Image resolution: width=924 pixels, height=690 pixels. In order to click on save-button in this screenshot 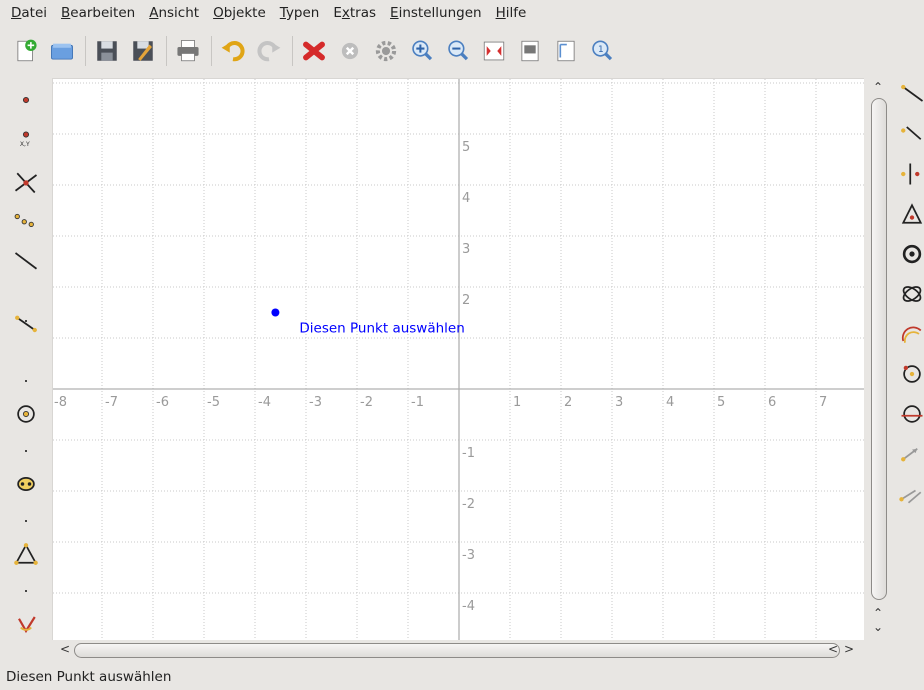, I will do `click(107, 51)`.